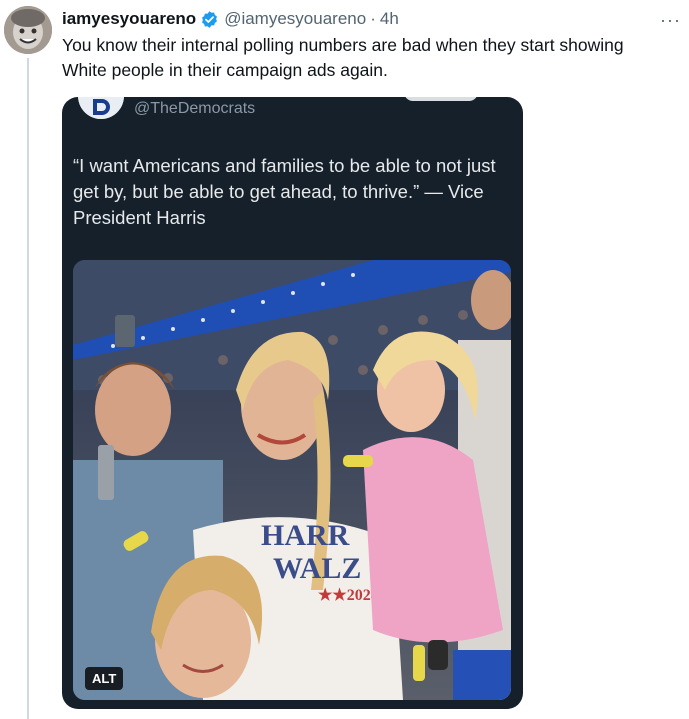 This screenshot has width=689, height=719. I want to click on more-options-icon: ···, so click(670, 20).